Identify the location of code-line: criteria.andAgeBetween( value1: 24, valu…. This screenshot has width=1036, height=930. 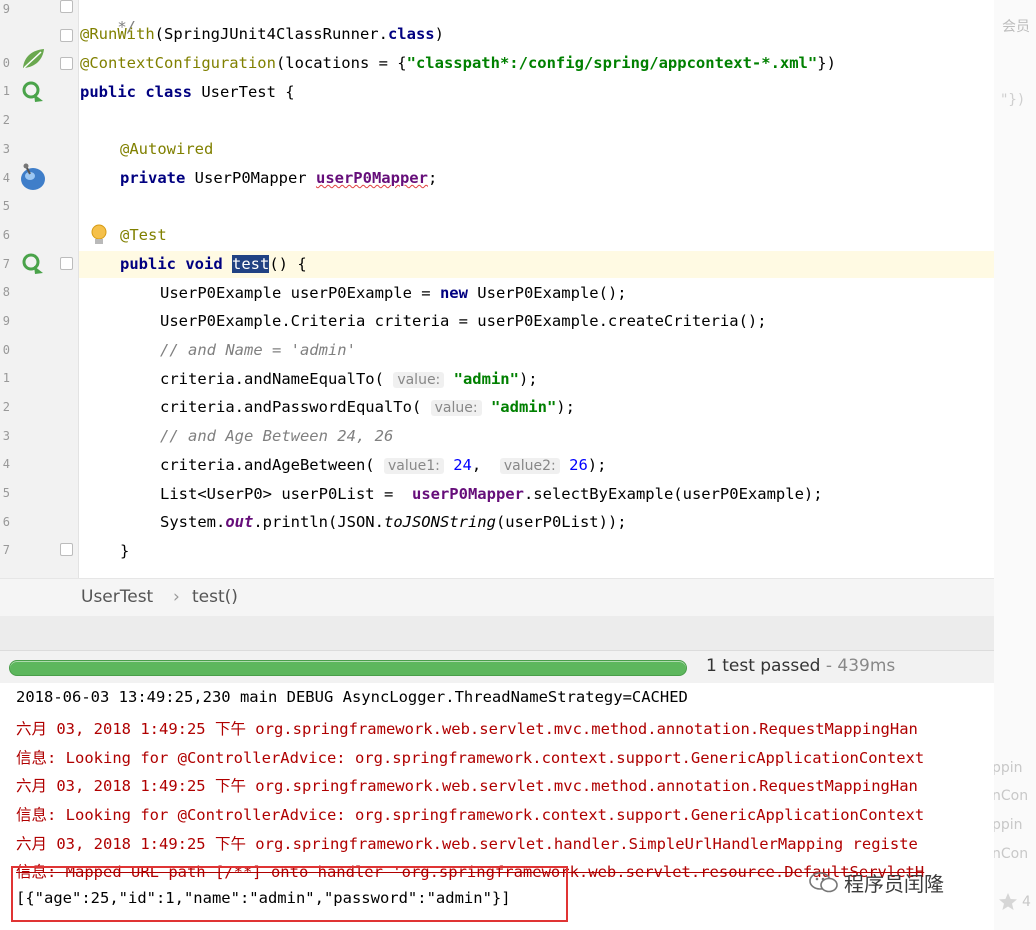
(383, 465).